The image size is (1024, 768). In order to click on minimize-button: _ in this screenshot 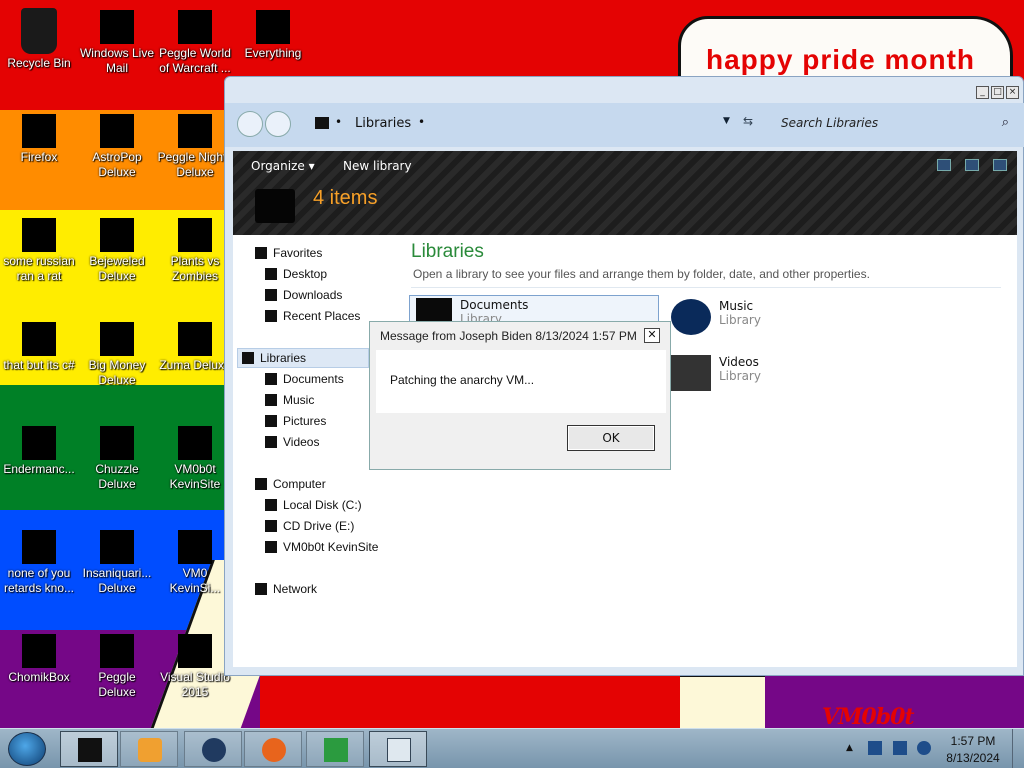, I will do `click(982, 92)`.